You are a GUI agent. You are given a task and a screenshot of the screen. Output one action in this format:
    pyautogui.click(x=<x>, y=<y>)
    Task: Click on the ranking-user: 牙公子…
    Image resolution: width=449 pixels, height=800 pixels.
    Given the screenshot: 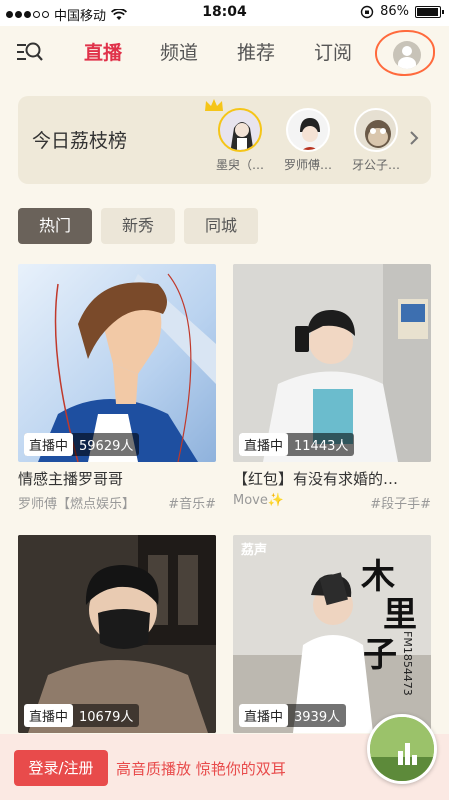 What is the action you would take?
    pyautogui.click(x=376, y=140)
    